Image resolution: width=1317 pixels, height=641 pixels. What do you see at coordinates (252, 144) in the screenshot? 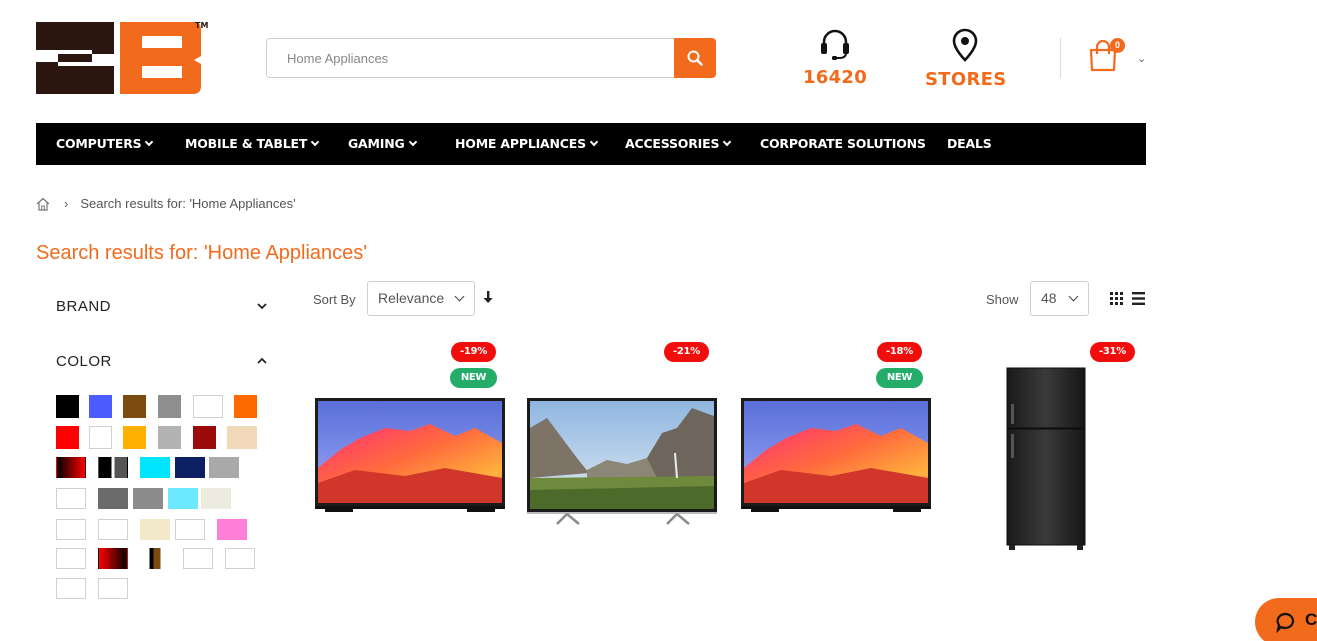
I see `nav-item-mobile-tablet: MOBILE & TABLET` at bounding box center [252, 144].